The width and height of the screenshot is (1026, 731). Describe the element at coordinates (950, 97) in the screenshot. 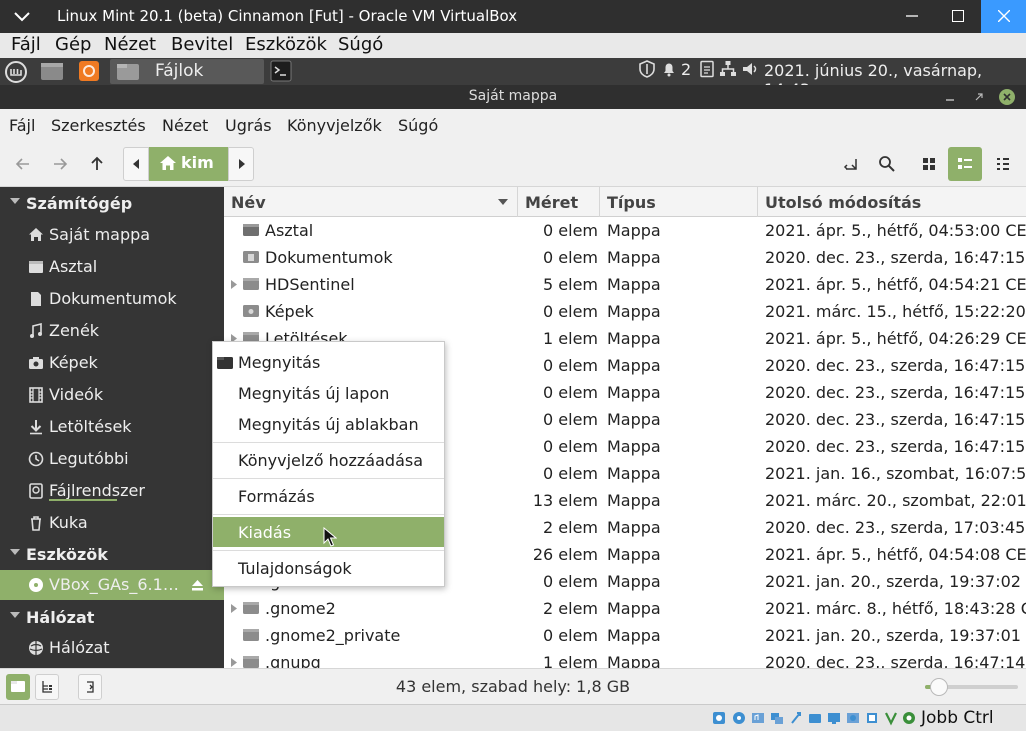

I see `minimize-icon` at that location.